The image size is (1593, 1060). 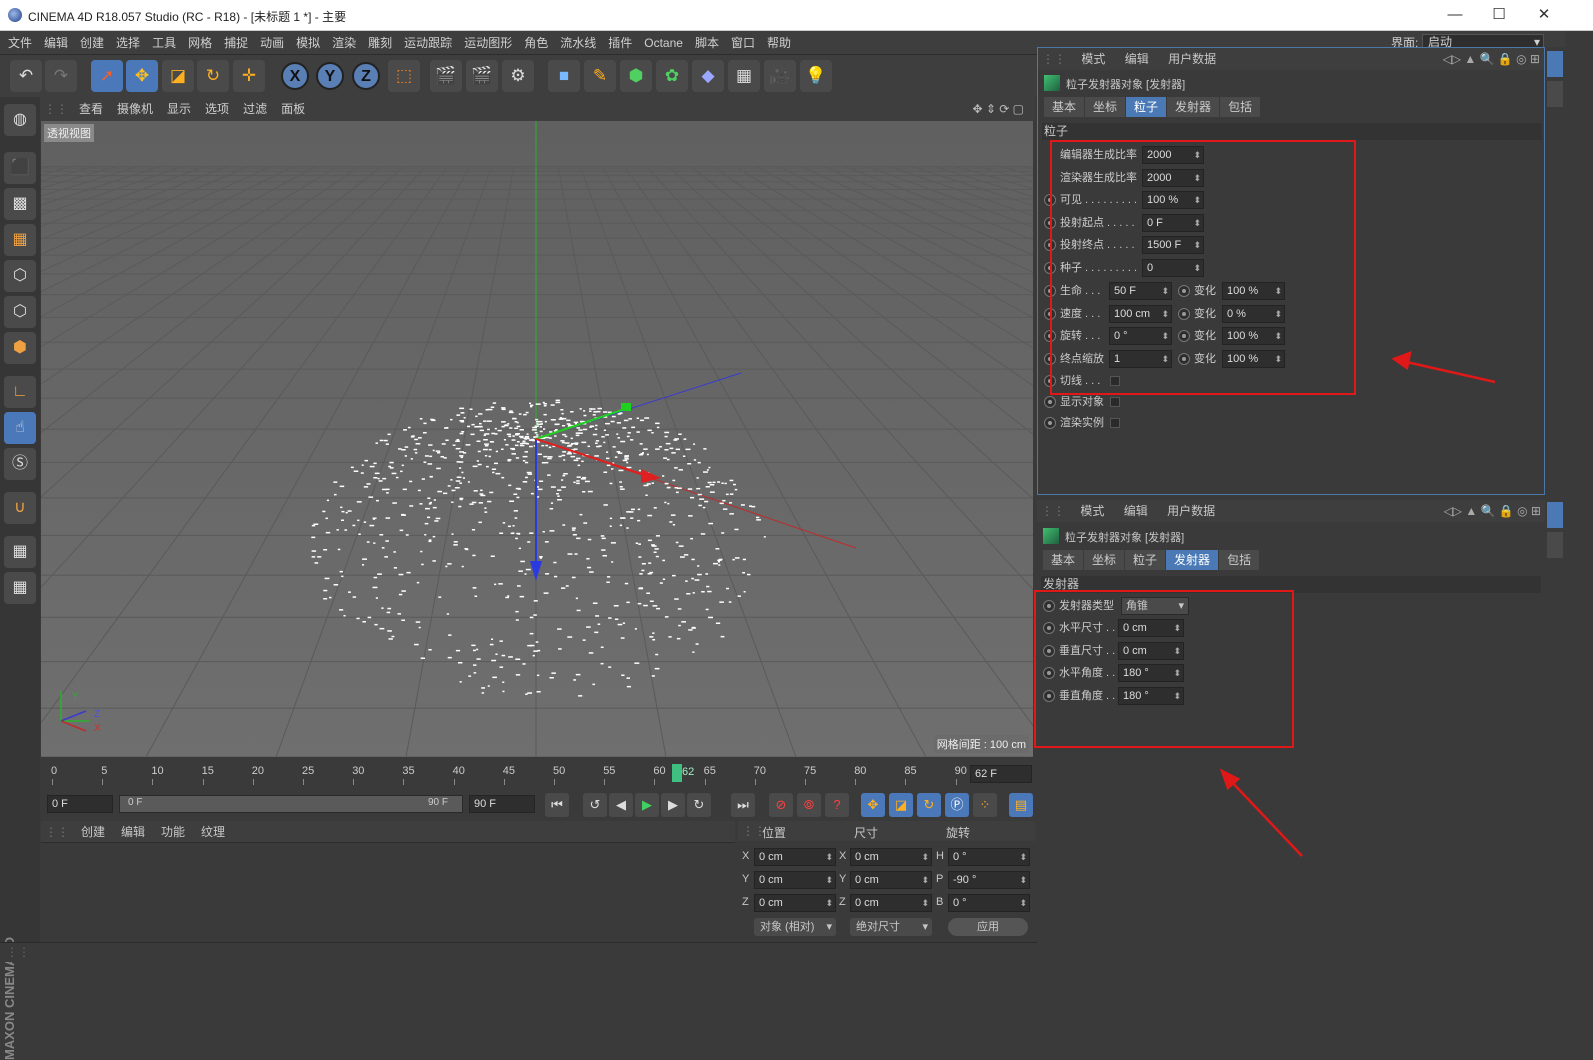 What do you see at coordinates (988, 927) in the screenshot?
I see `apply-button: 应用` at bounding box center [988, 927].